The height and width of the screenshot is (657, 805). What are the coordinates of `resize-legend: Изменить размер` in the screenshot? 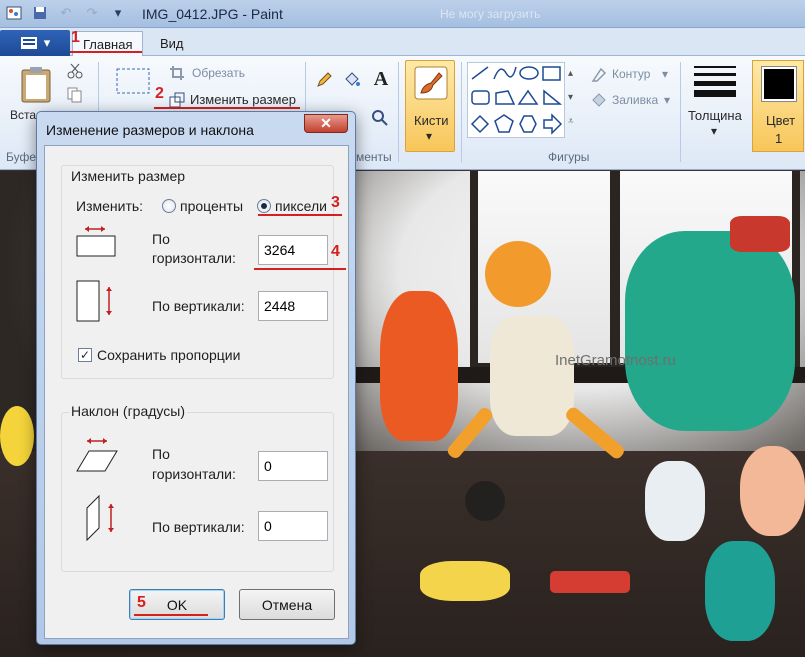 It's located at (128, 176).